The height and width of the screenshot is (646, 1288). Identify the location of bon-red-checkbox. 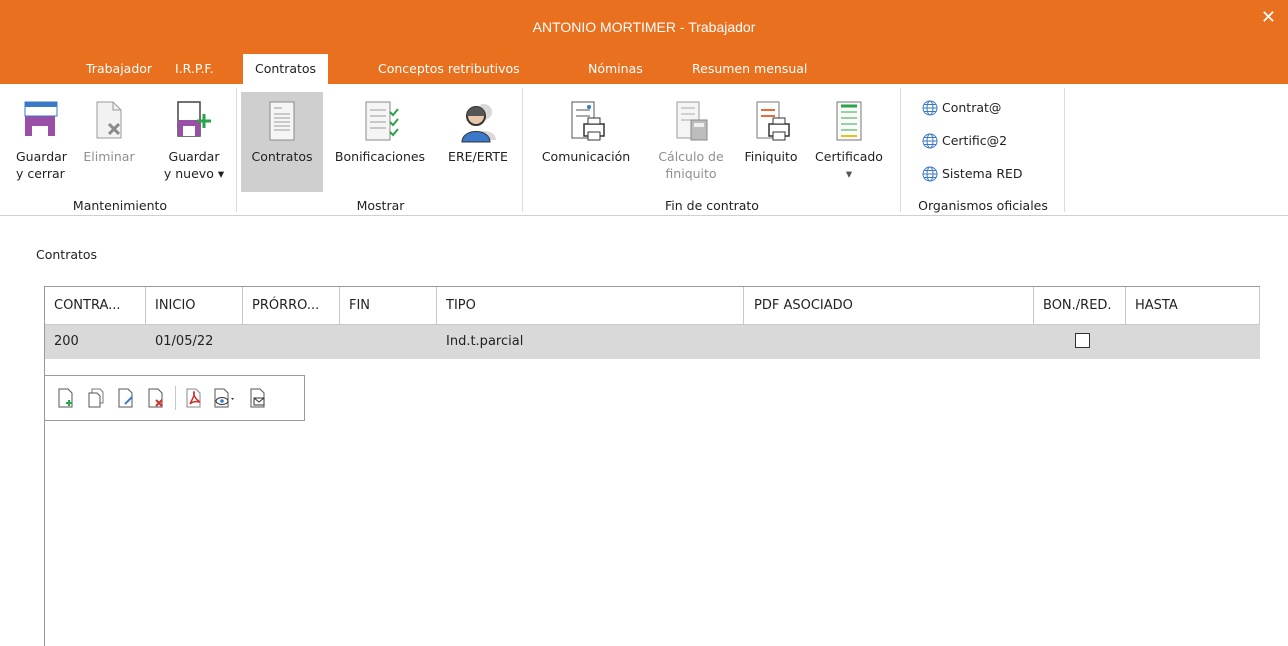
(1082, 340).